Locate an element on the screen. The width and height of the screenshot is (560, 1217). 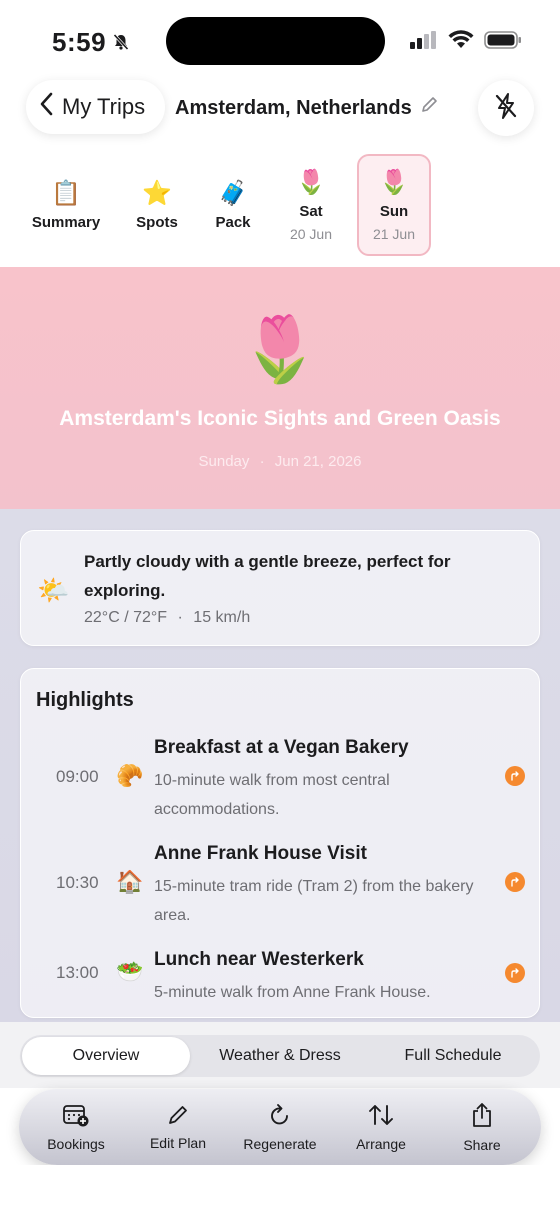
status-indicators is located at coordinates (466, 42).